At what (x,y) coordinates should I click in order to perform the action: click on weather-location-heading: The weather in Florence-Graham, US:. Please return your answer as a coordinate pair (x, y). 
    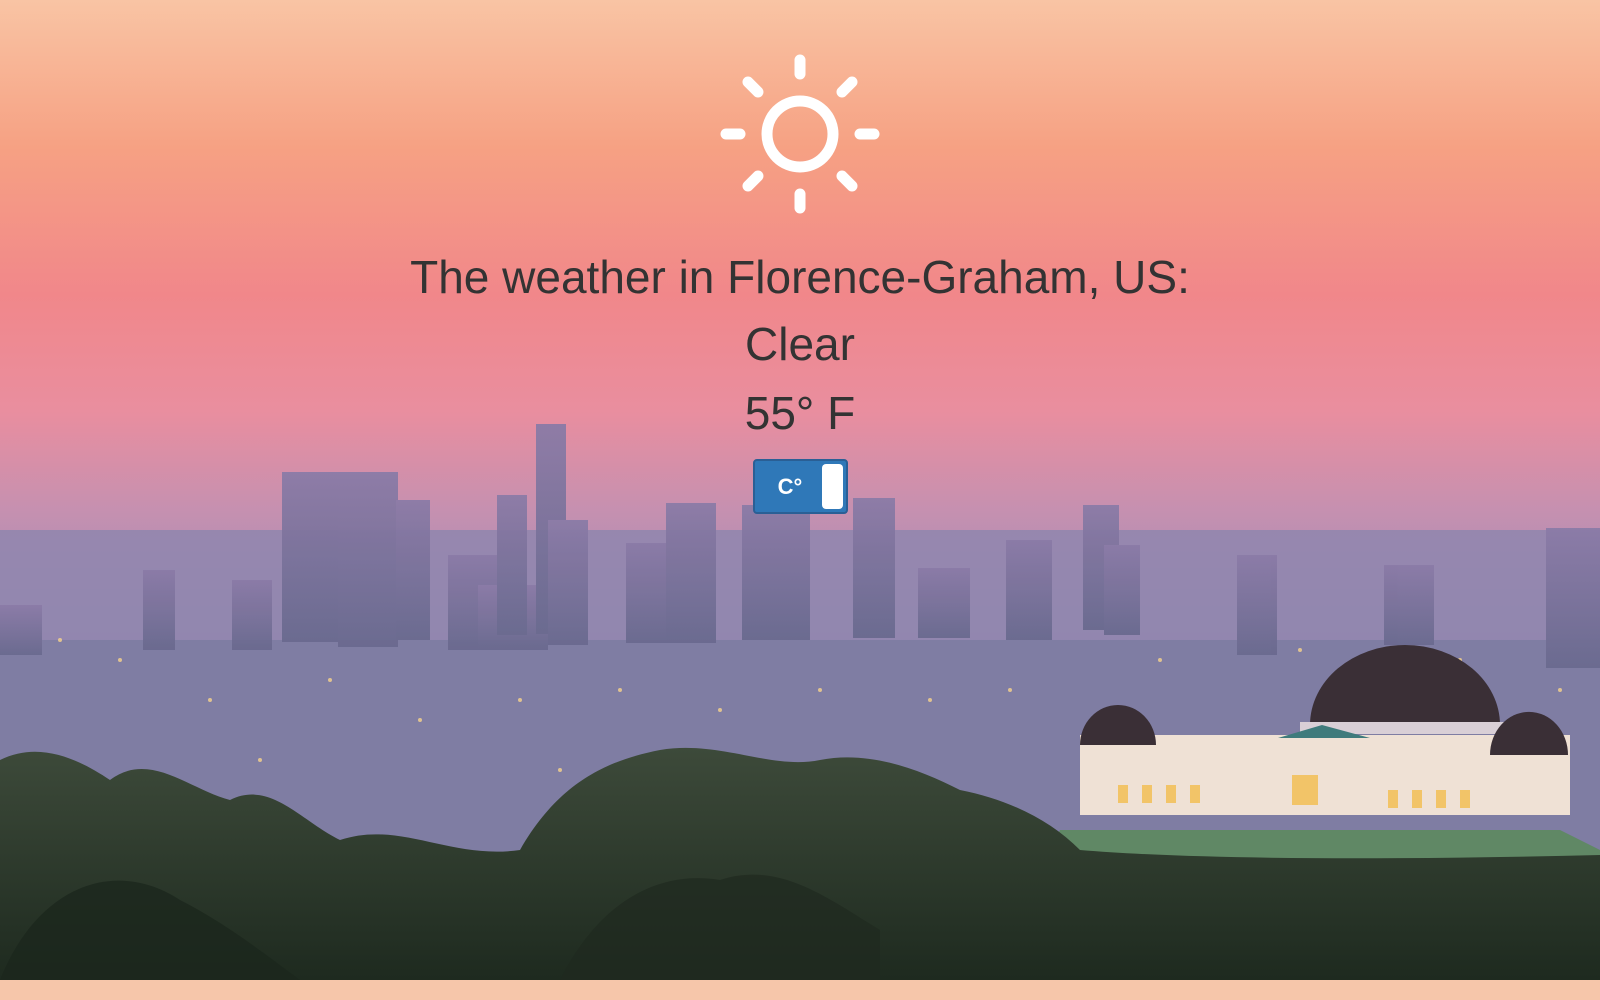
    Looking at the image, I should click on (800, 277).